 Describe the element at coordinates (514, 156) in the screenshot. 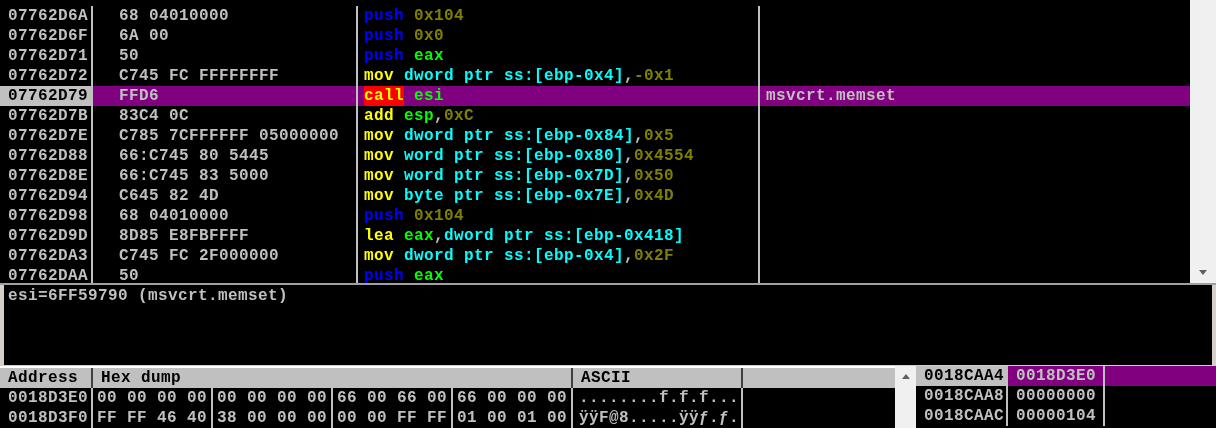

I see `memory-operand: word ptr ss:[ebp-0x80]` at that location.